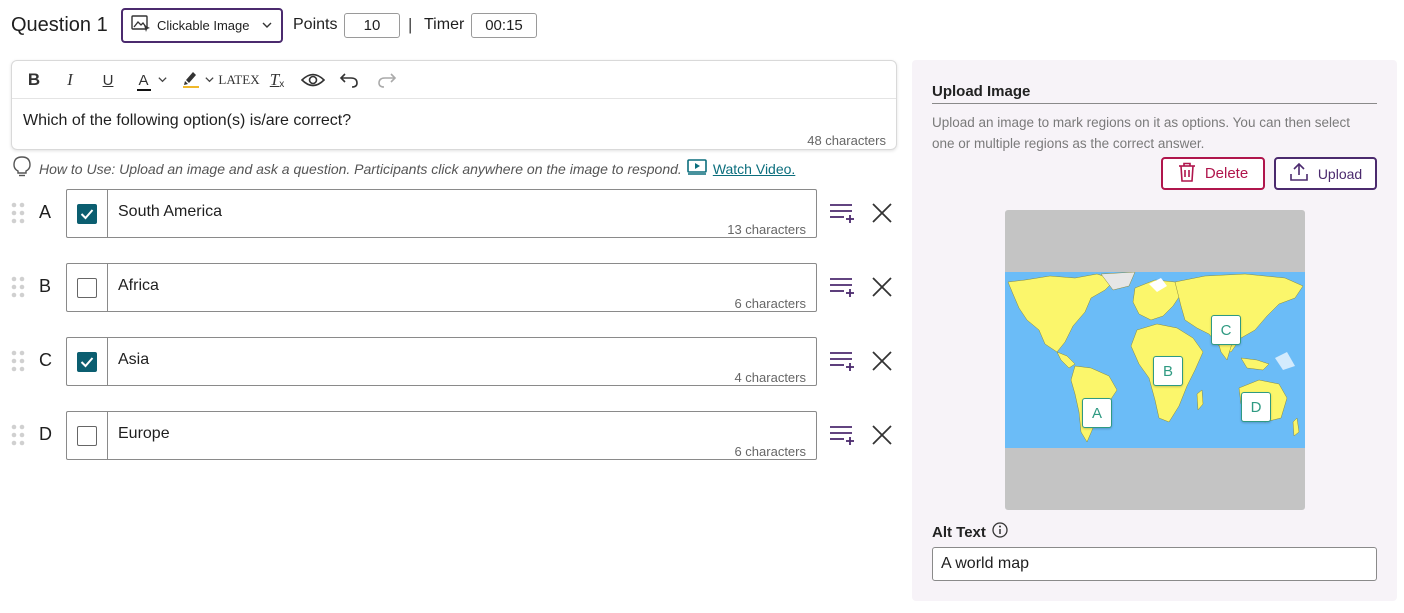 Image resolution: width=1404 pixels, height=613 pixels. I want to click on option-text-input: Africa, so click(138, 286).